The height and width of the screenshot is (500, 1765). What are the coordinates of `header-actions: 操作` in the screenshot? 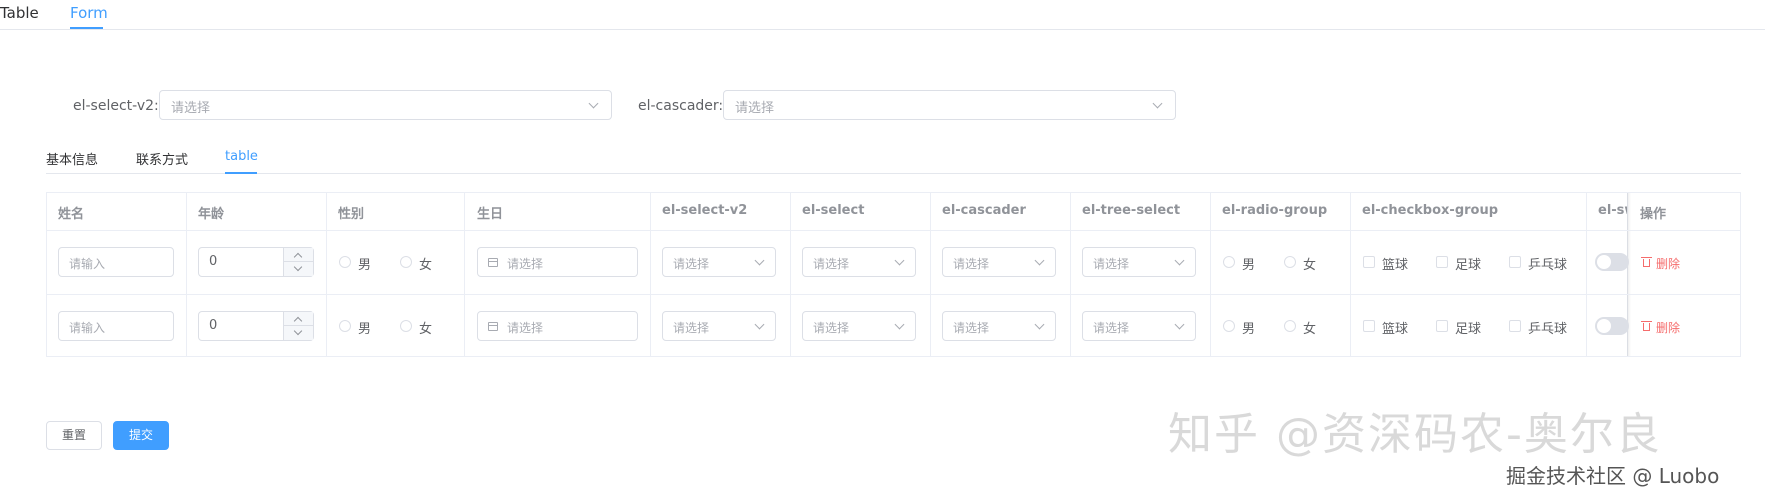 It's located at (1653, 214).